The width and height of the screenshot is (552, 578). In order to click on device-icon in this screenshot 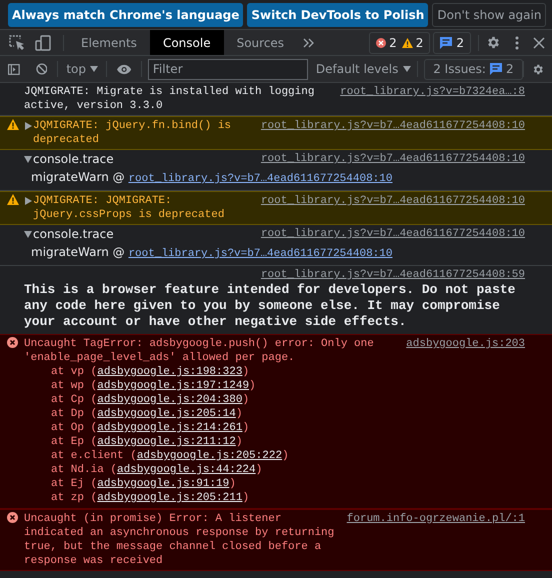, I will do `click(43, 42)`.